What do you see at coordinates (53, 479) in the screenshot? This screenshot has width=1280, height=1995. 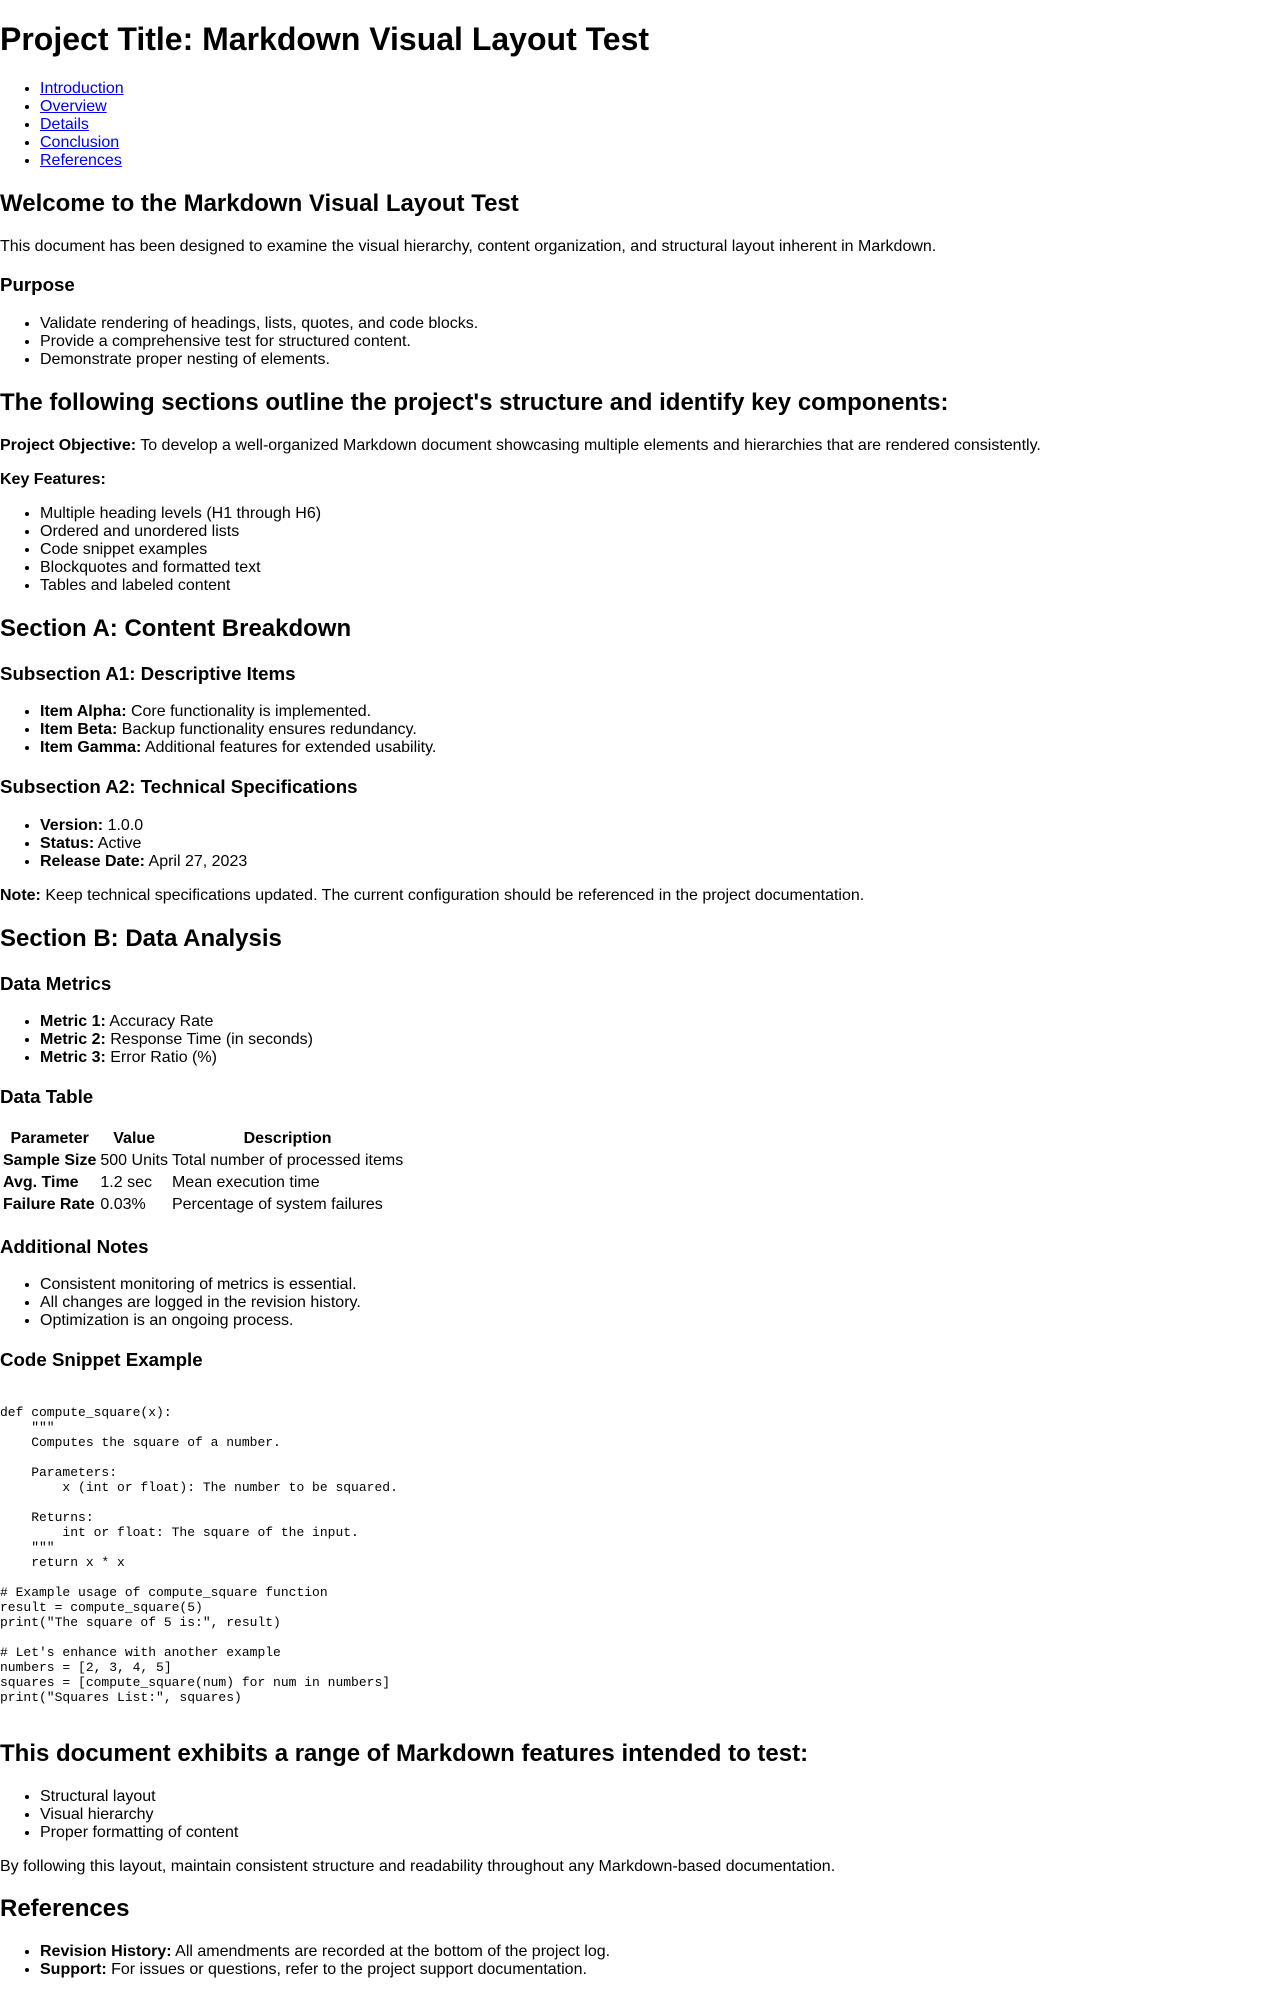 I see `features-label: Key Features:` at bounding box center [53, 479].